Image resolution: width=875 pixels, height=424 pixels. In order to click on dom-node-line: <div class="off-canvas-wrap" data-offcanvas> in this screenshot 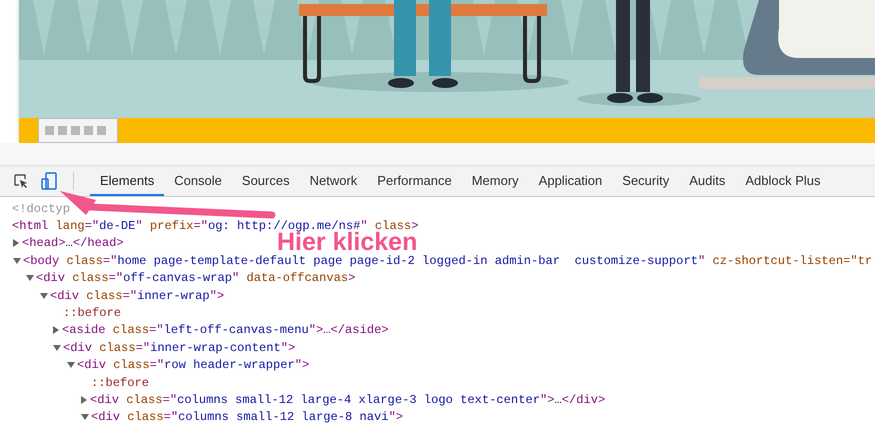, I will do `click(196, 278)`.